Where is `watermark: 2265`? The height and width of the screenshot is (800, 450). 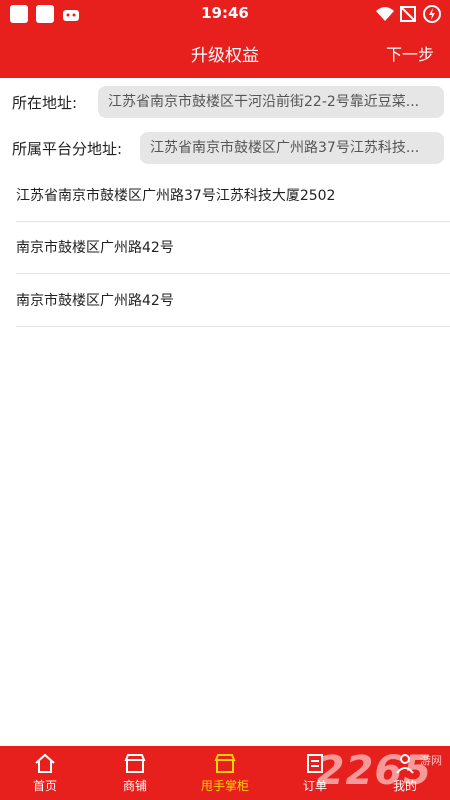 watermark: 2265 is located at coordinates (374, 771).